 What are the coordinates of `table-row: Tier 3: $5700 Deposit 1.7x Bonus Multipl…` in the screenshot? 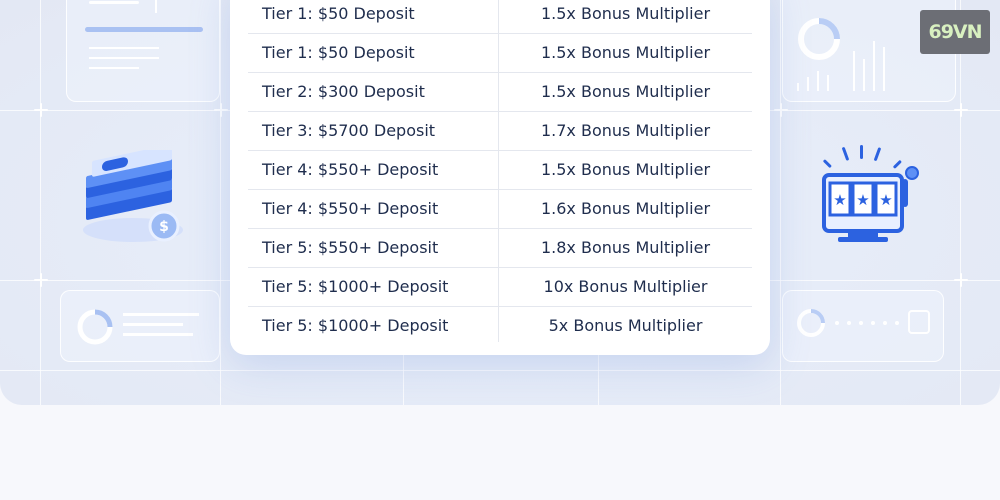 It's located at (500, 131).